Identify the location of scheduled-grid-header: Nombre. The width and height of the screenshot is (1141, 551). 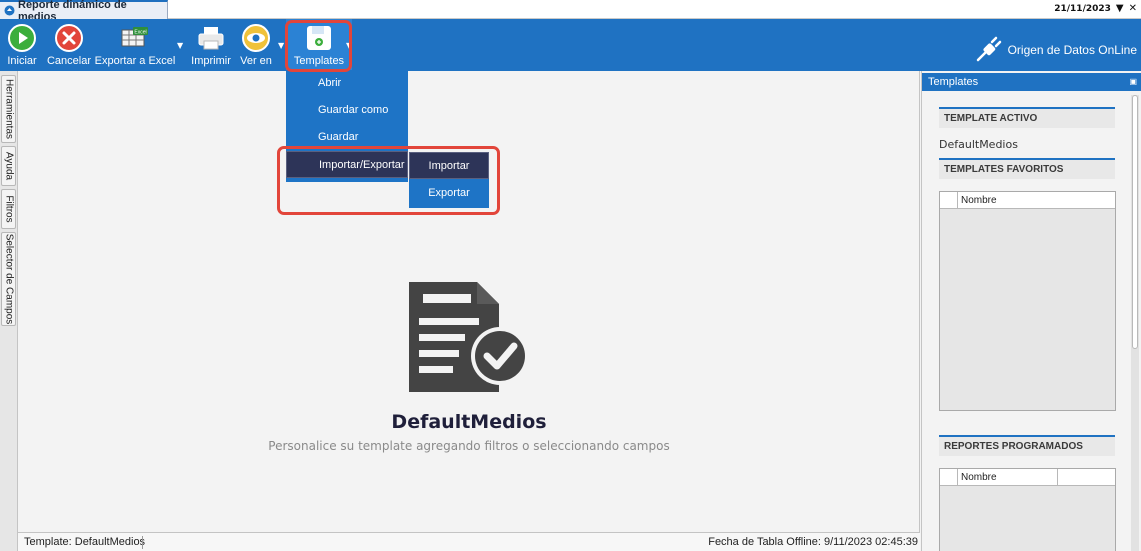
(1027, 477).